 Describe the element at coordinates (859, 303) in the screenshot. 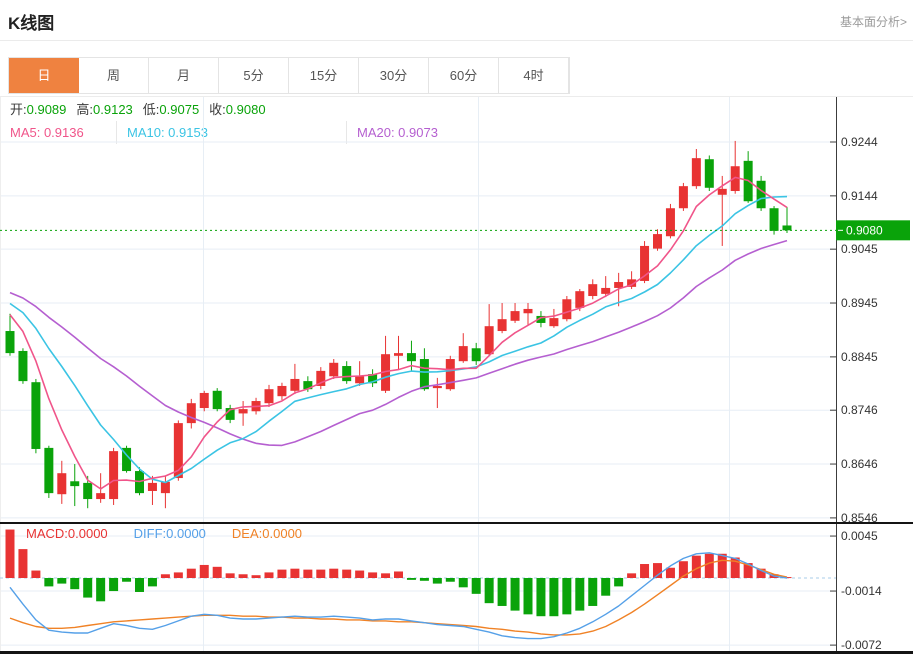

I see `y-axis-label: 0.8945` at that location.